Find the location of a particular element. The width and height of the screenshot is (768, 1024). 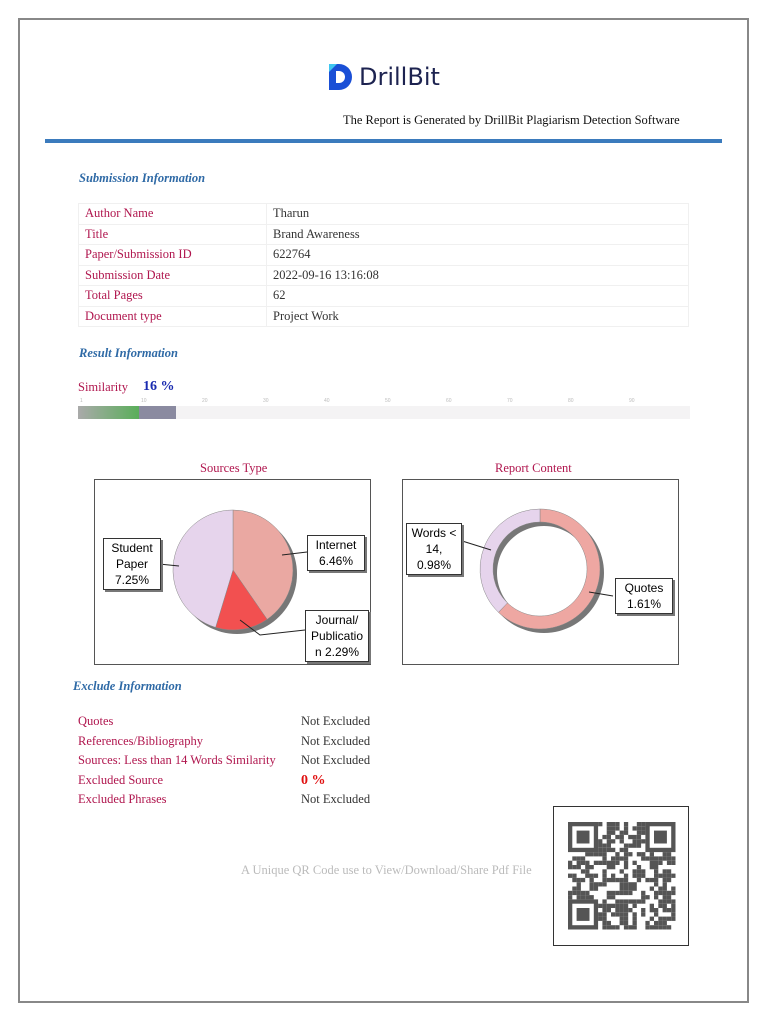

report-content-title: Report Content is located at coordinates (533, 468).